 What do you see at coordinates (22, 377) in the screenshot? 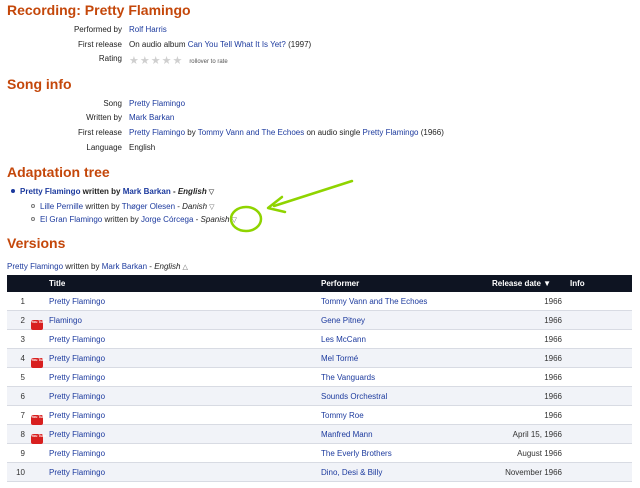
I see `row-number: 5` at bounding box center [22, 377].